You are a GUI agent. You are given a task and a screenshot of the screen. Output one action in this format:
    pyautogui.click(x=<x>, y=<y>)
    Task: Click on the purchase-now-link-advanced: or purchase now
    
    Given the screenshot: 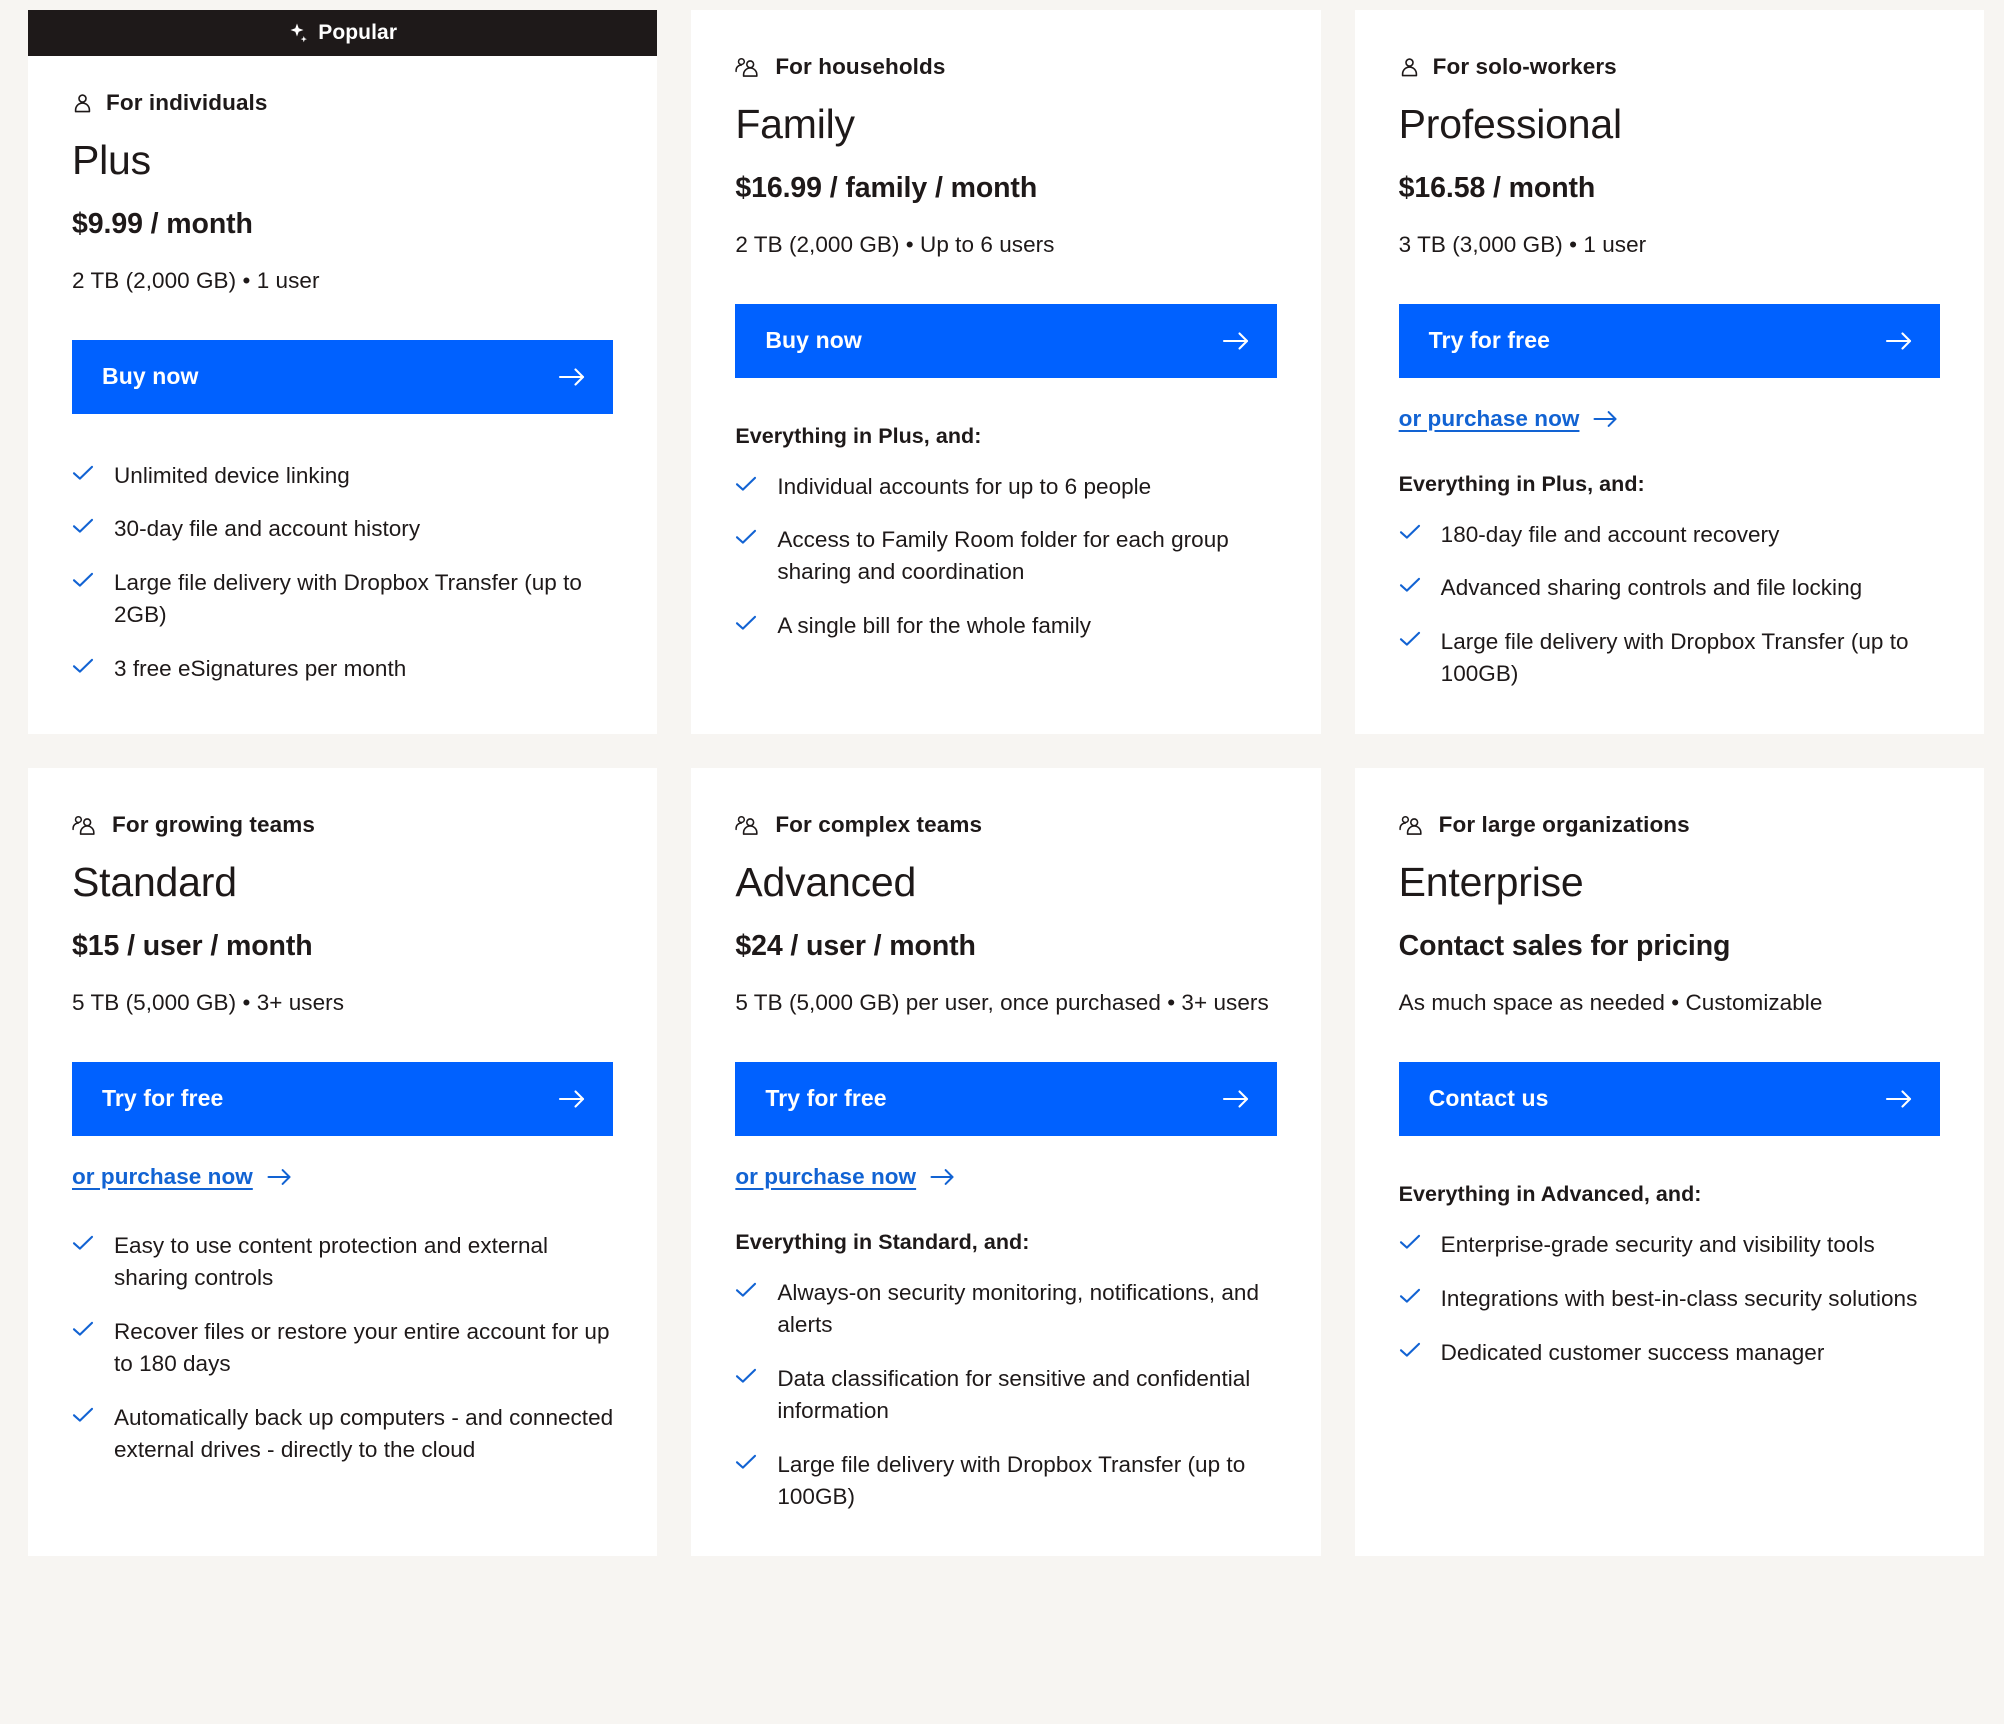 What is the action you would take?
    pyautogui.click(x=845, y=1177)
    